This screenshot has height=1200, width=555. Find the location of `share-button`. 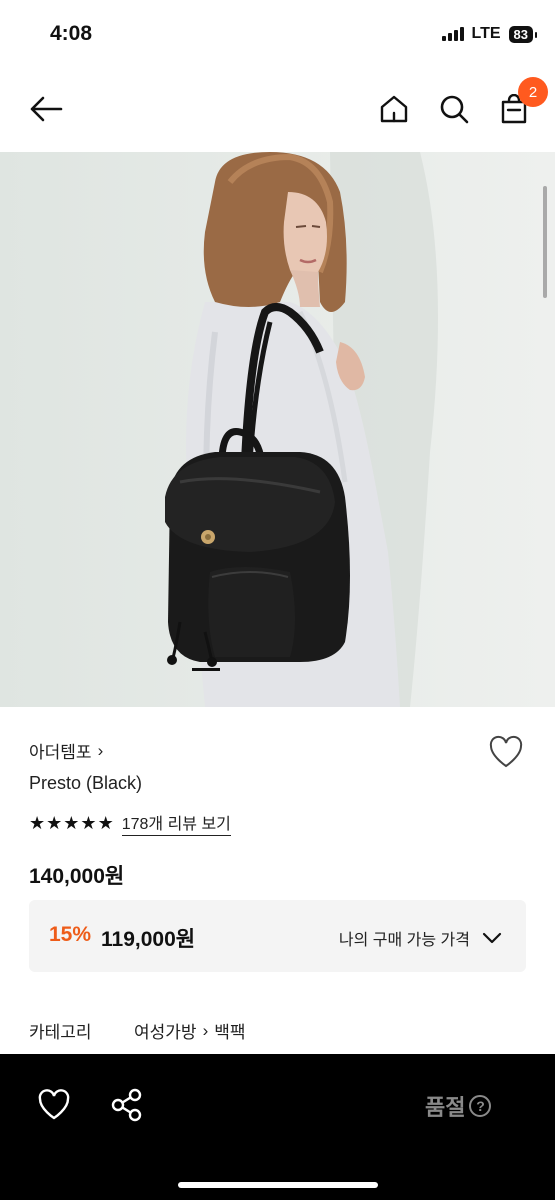

share-button is located at coordinates (127, 1105).